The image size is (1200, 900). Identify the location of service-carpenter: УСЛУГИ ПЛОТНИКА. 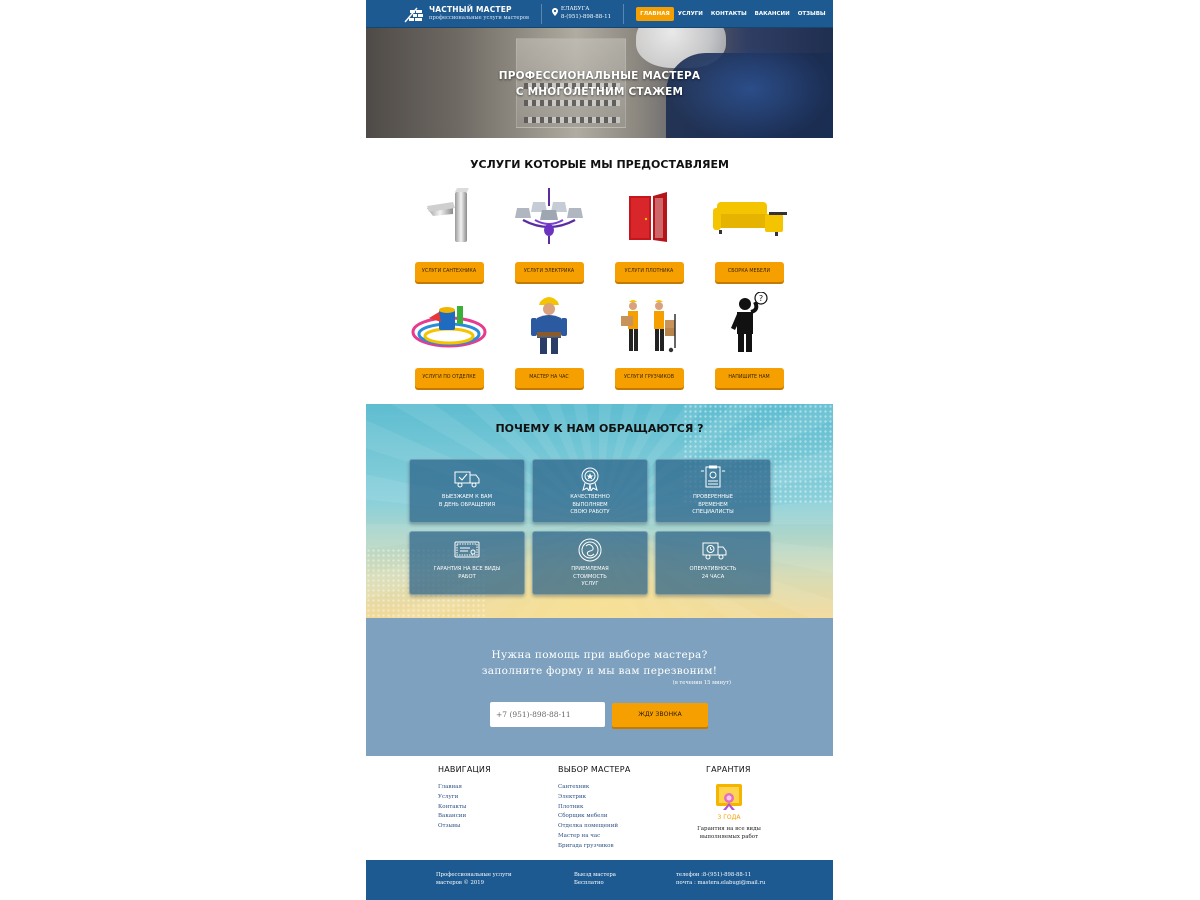
(649, 234).